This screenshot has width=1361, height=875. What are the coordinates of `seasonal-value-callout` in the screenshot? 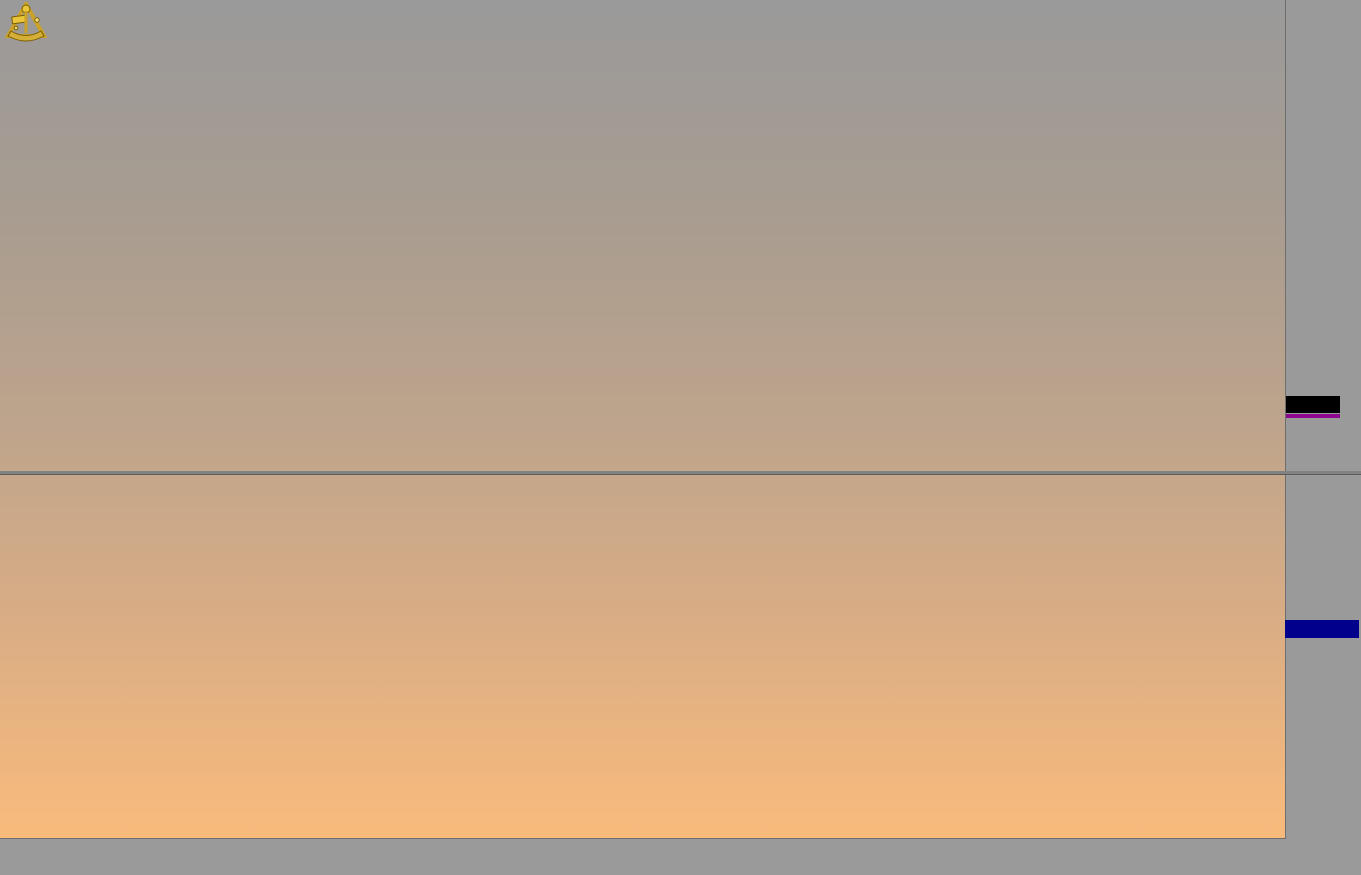 It's located at (1322, 629).